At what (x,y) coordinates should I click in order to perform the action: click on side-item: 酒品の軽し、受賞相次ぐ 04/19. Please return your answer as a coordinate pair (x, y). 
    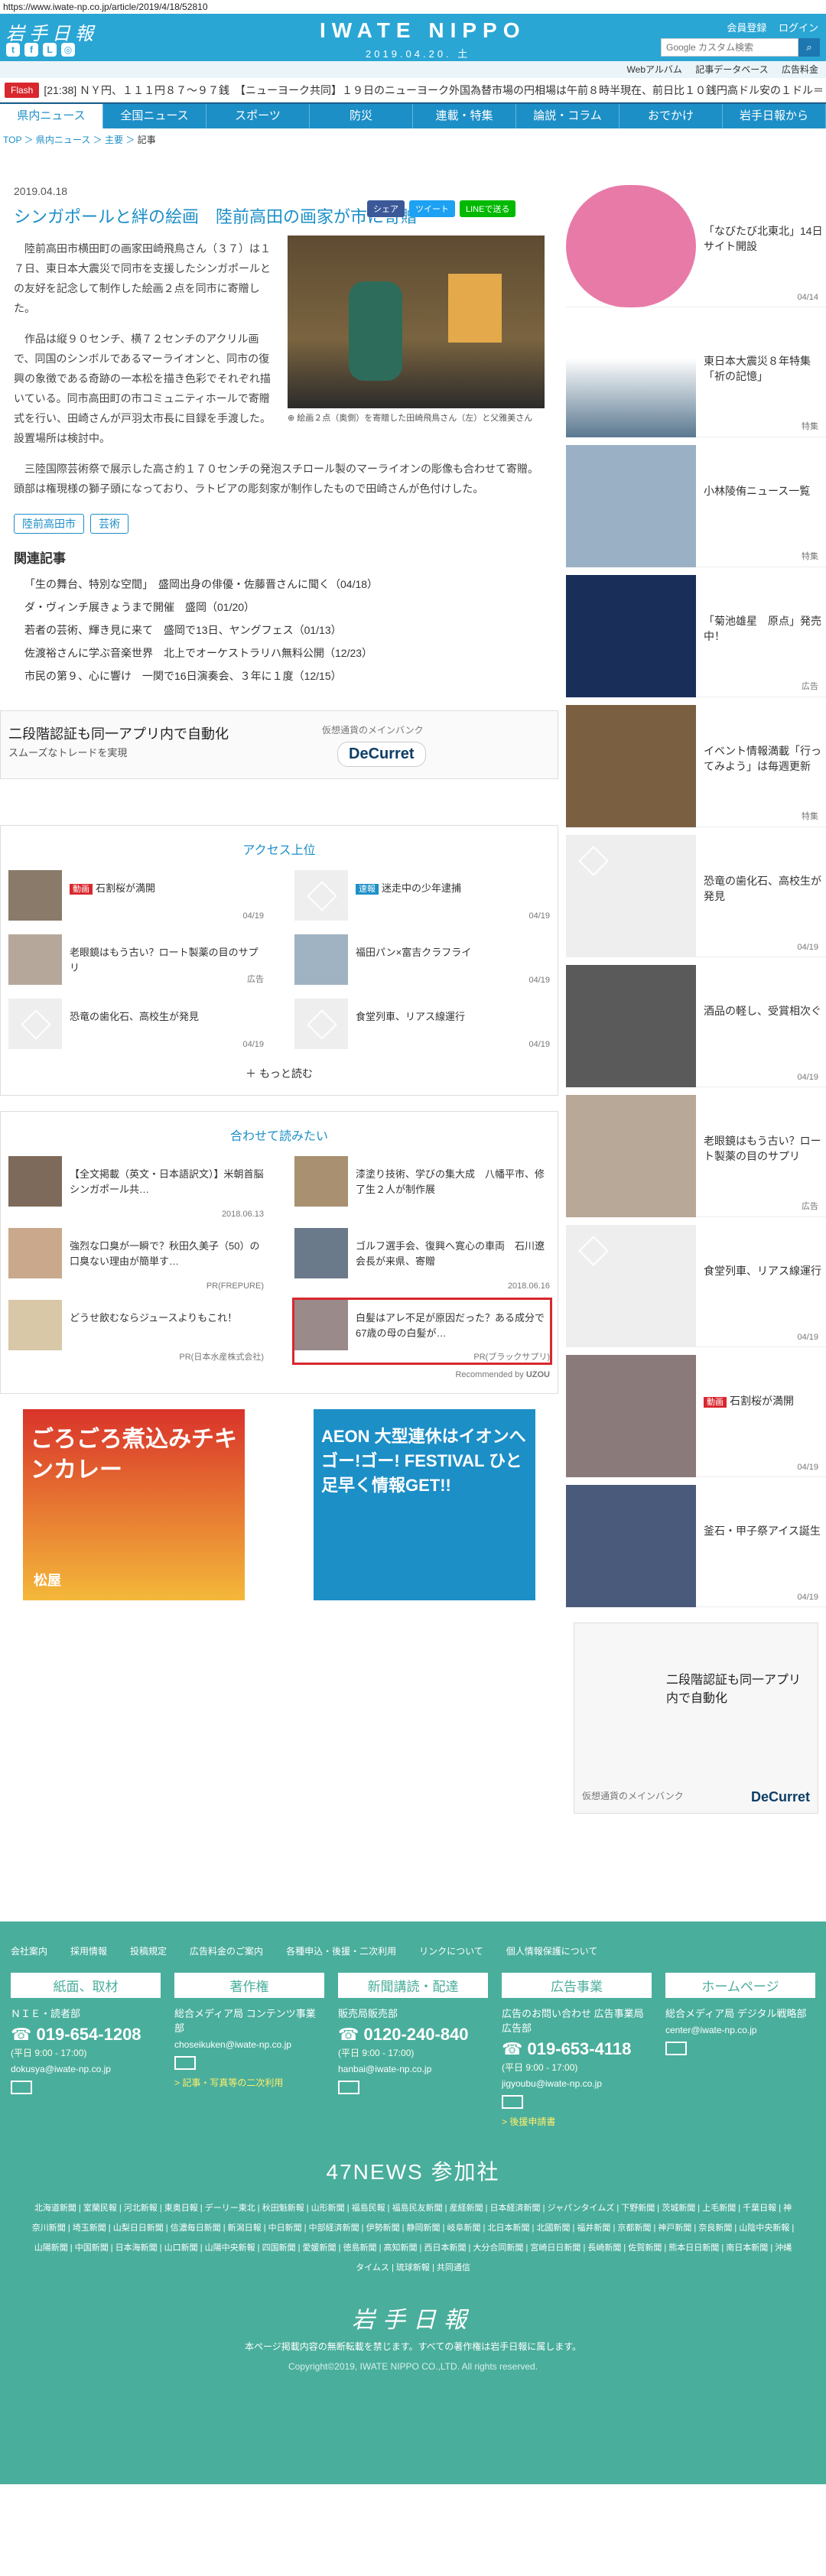
    Looking at the image, I should click on (696, 1022).